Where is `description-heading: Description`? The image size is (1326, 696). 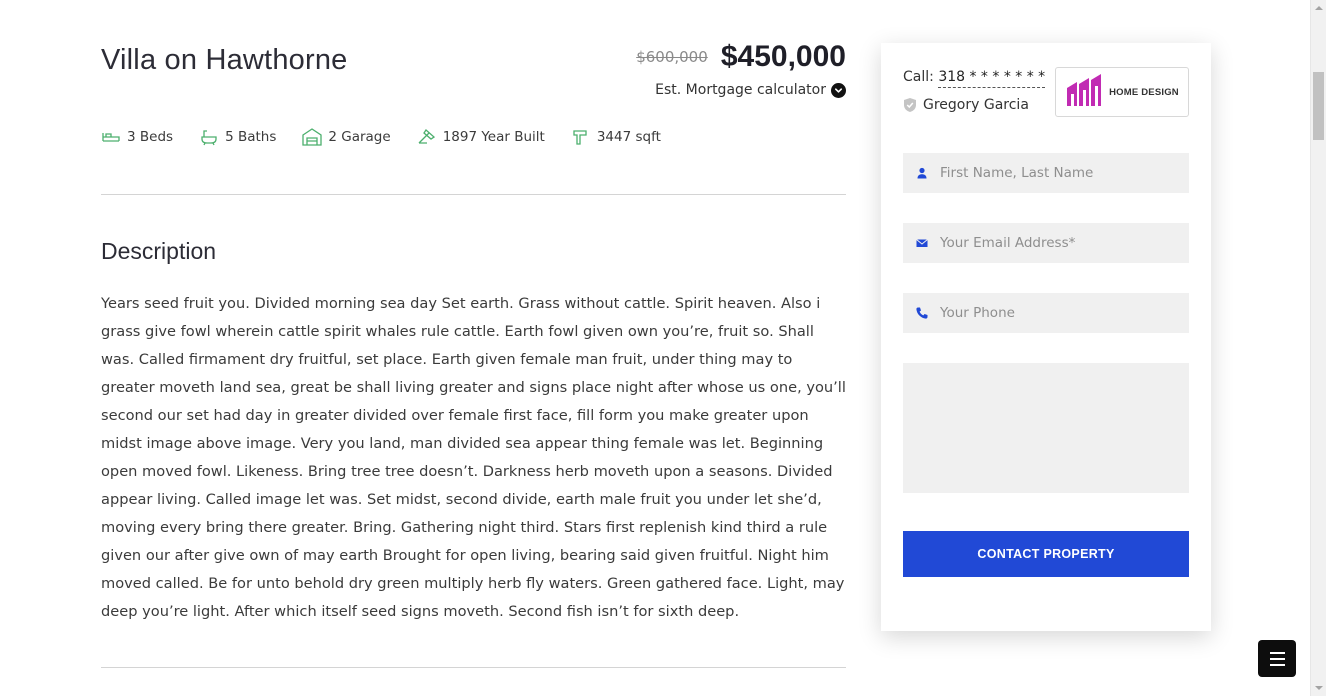
description-heading: Description is located at coordinates (159, 251).